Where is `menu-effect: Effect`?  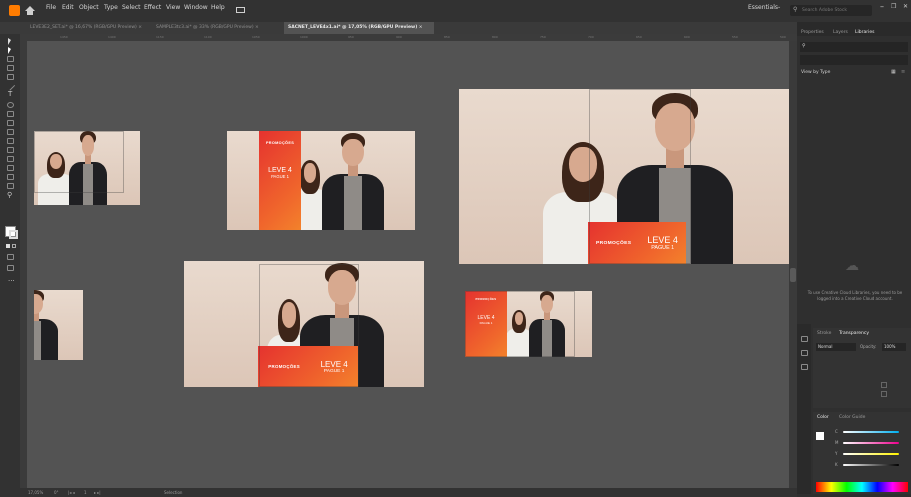
menu-effect: Effect is located at coordinates (152, 7).